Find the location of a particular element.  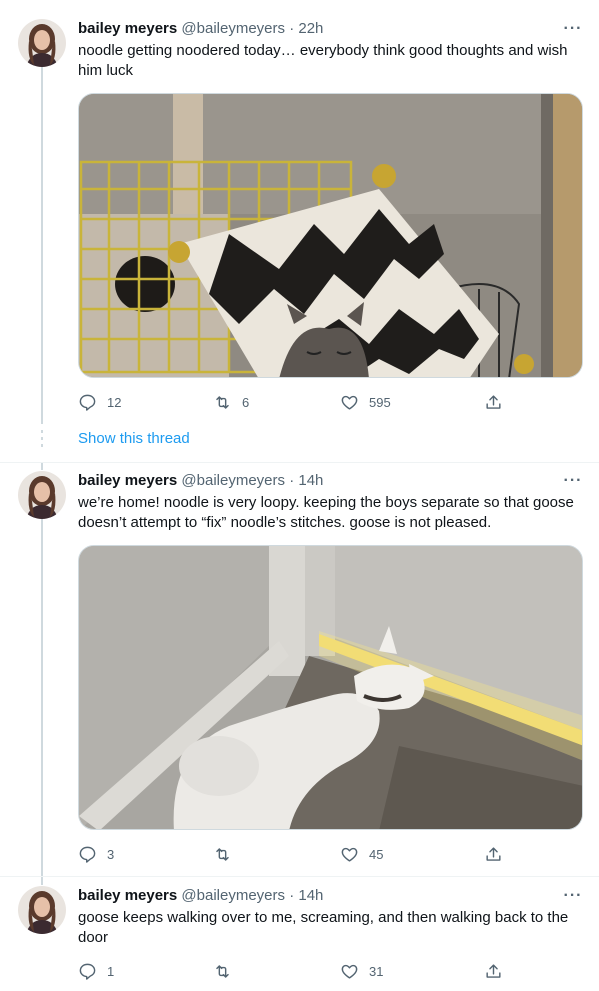

reply-button: 3 is located at coordinates (96, 854).